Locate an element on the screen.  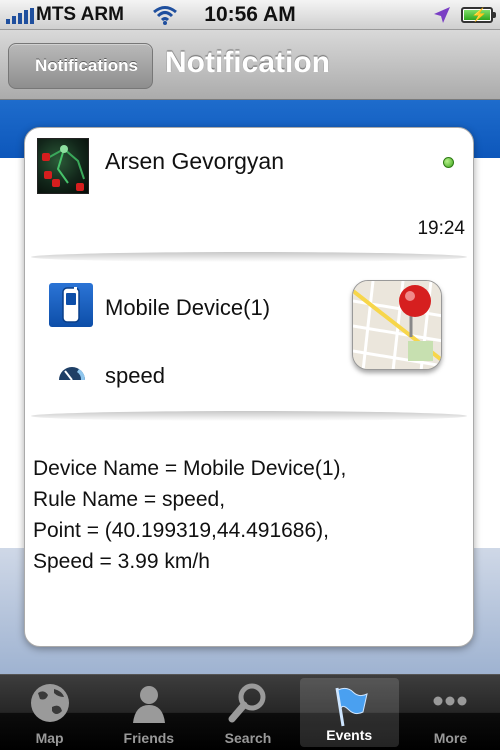
tab-map: Map is located at coordinates (49, 712).